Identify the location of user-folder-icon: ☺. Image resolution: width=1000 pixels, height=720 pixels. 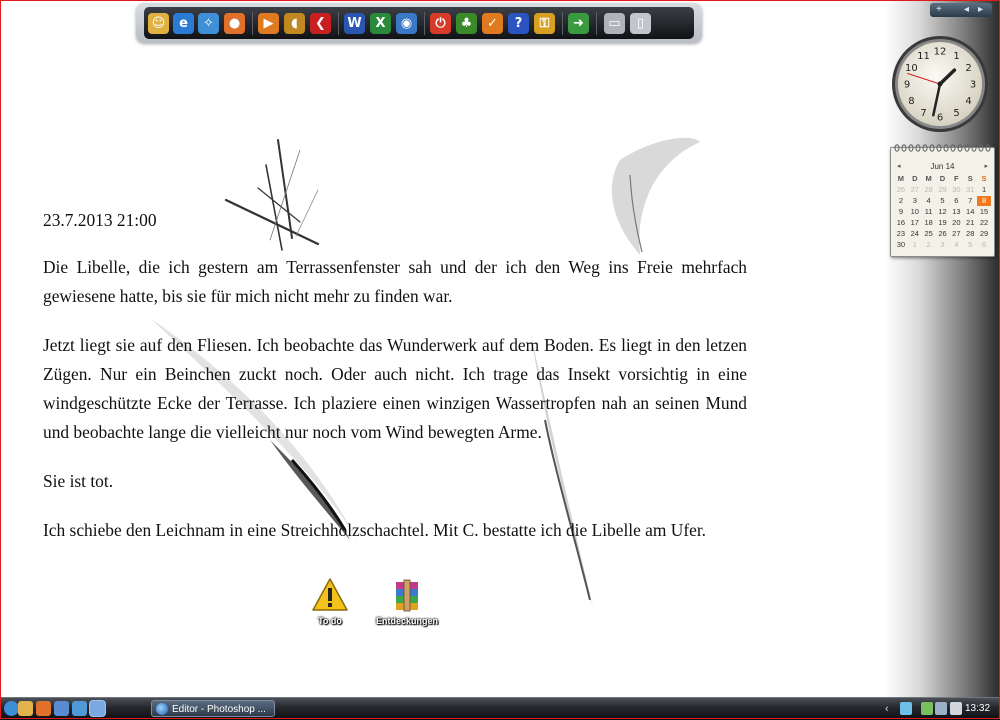
(158, 23).